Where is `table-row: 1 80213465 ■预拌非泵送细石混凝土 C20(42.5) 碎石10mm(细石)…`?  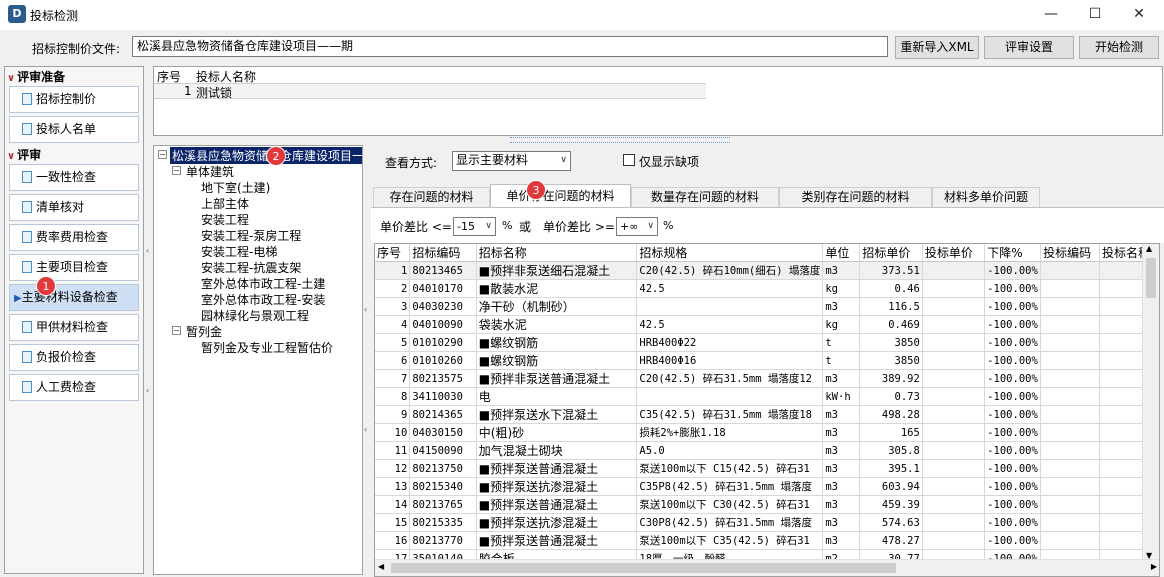 table-row: 1 80213465 ■预拌非泵送细石混凝土 C20(42.5) 碎石10mm(细石)… is located at coordinates (767, 270).